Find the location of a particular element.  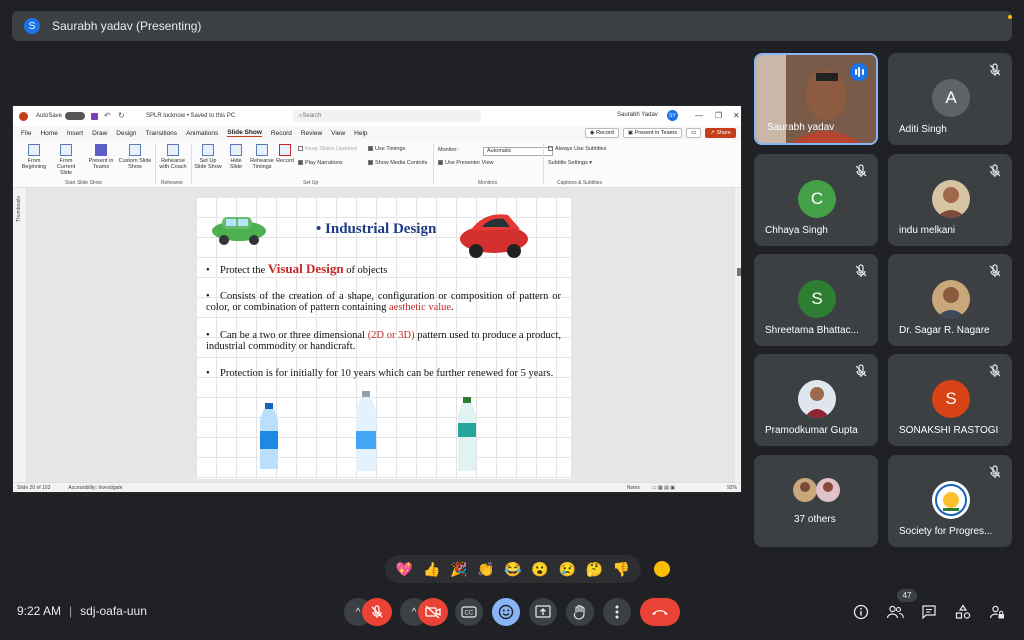

slide-scrollbar is located at coordinates (738, 336).